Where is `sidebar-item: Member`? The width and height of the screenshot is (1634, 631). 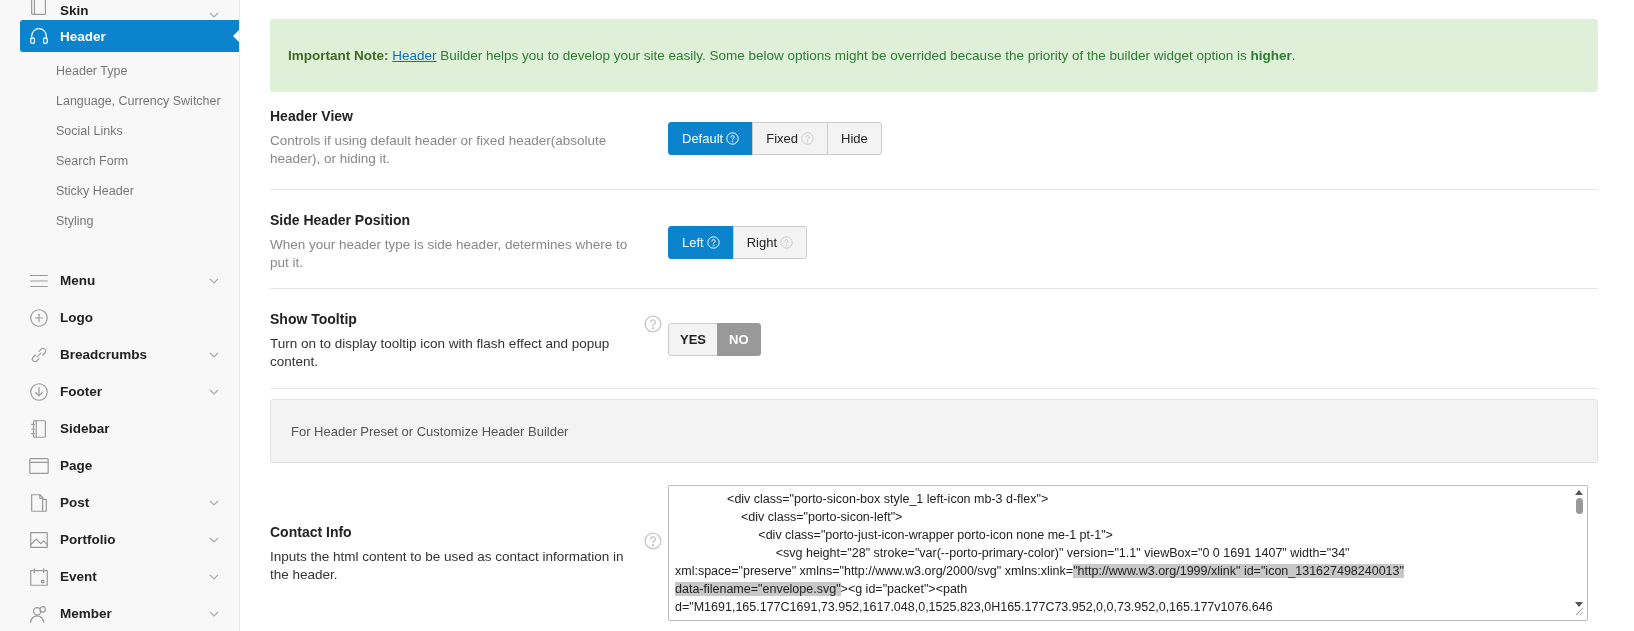 sidebar-item: Member is located at coordinates (119, 613).